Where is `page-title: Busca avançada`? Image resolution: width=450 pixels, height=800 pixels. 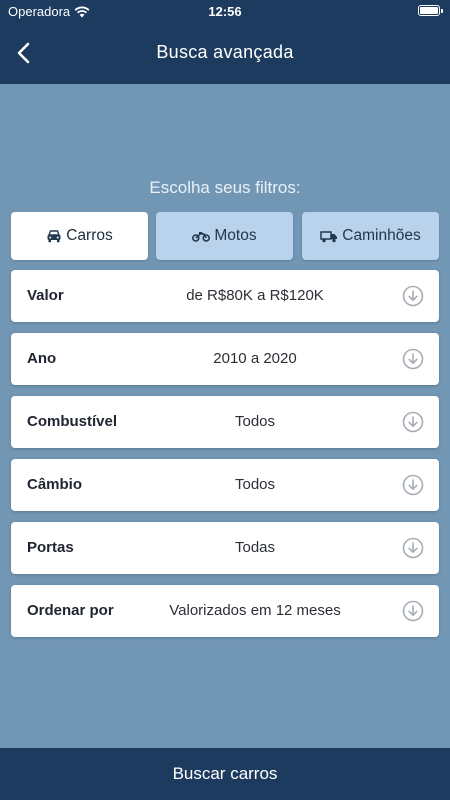 page-title: Busca avançada is located at coordinates (225, 52).